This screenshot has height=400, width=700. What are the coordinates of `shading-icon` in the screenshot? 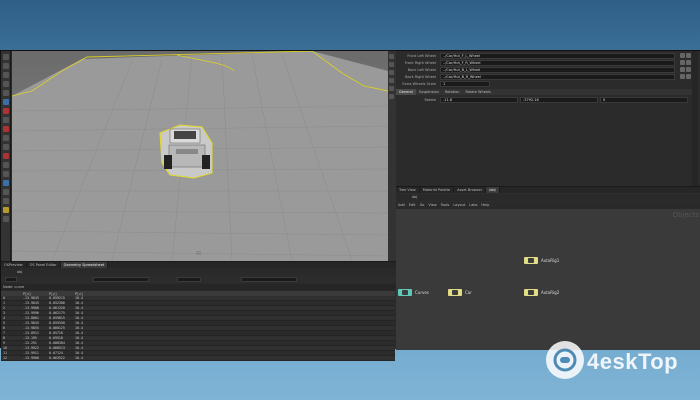 It's located at (391, 72).